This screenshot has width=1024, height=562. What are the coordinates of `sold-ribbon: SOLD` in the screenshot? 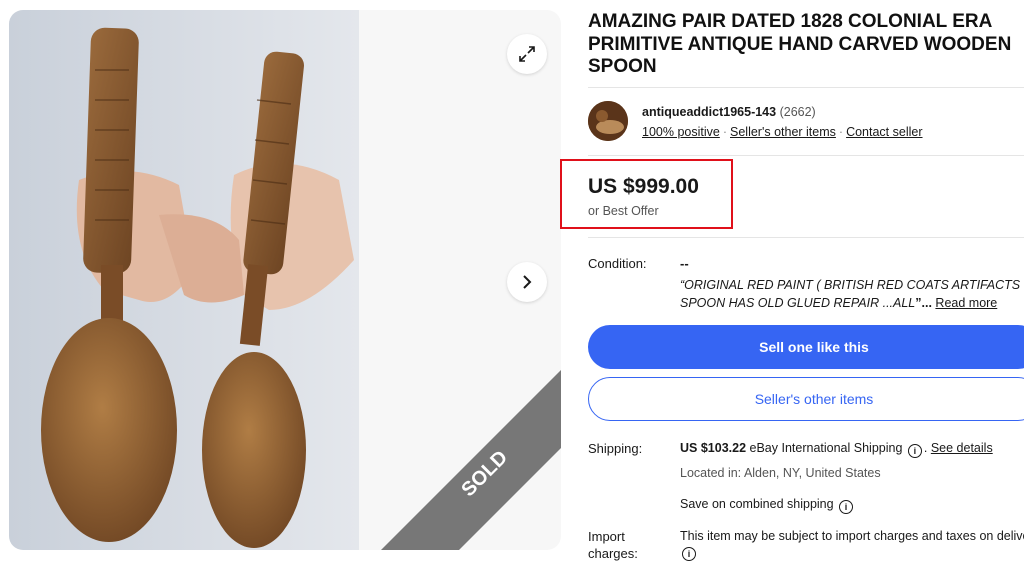 It's located at (471, 460).